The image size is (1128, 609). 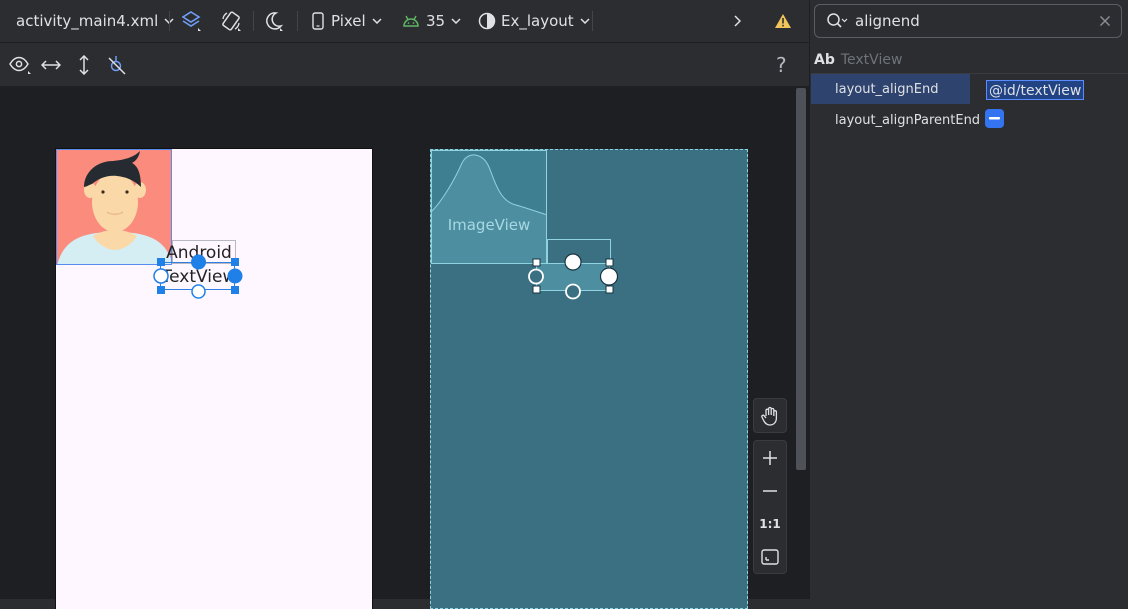 I want to click on close-icon, so click(x=1105, y=21).